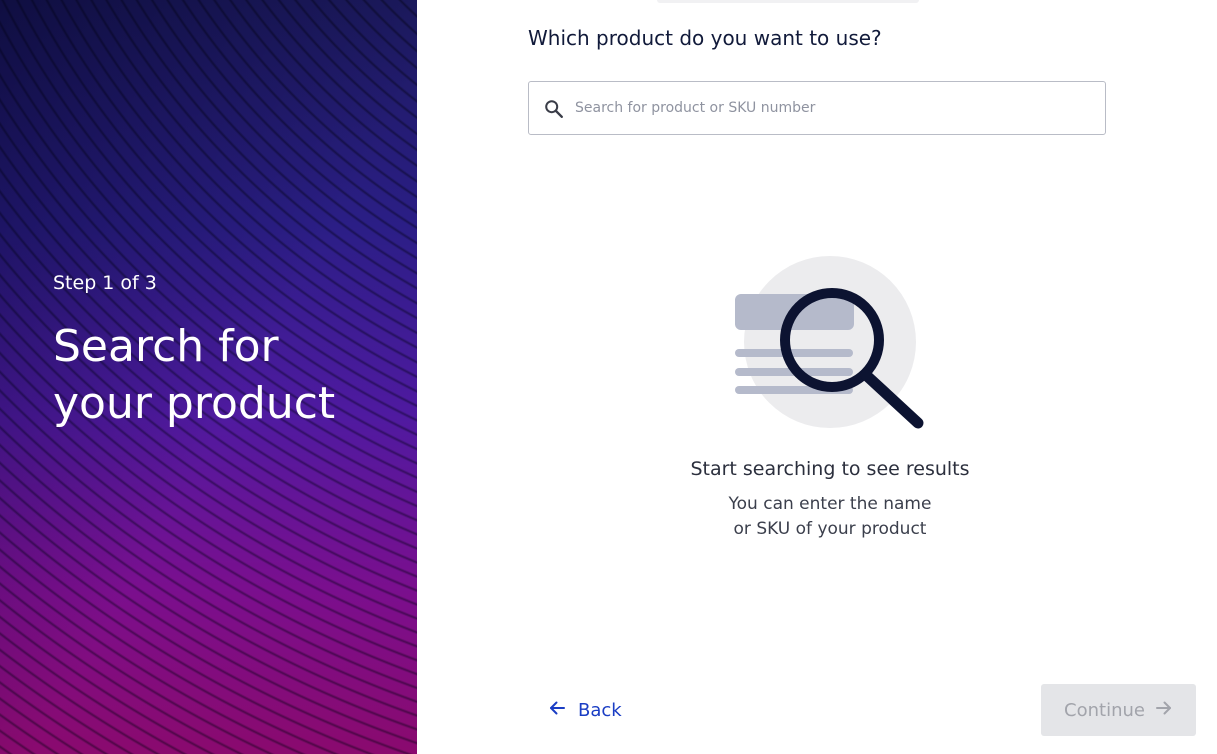  What do you see at coordinates (600, 710) in the screenshot?
I see `back-button-label: Back` at bounding box center [600, 710].